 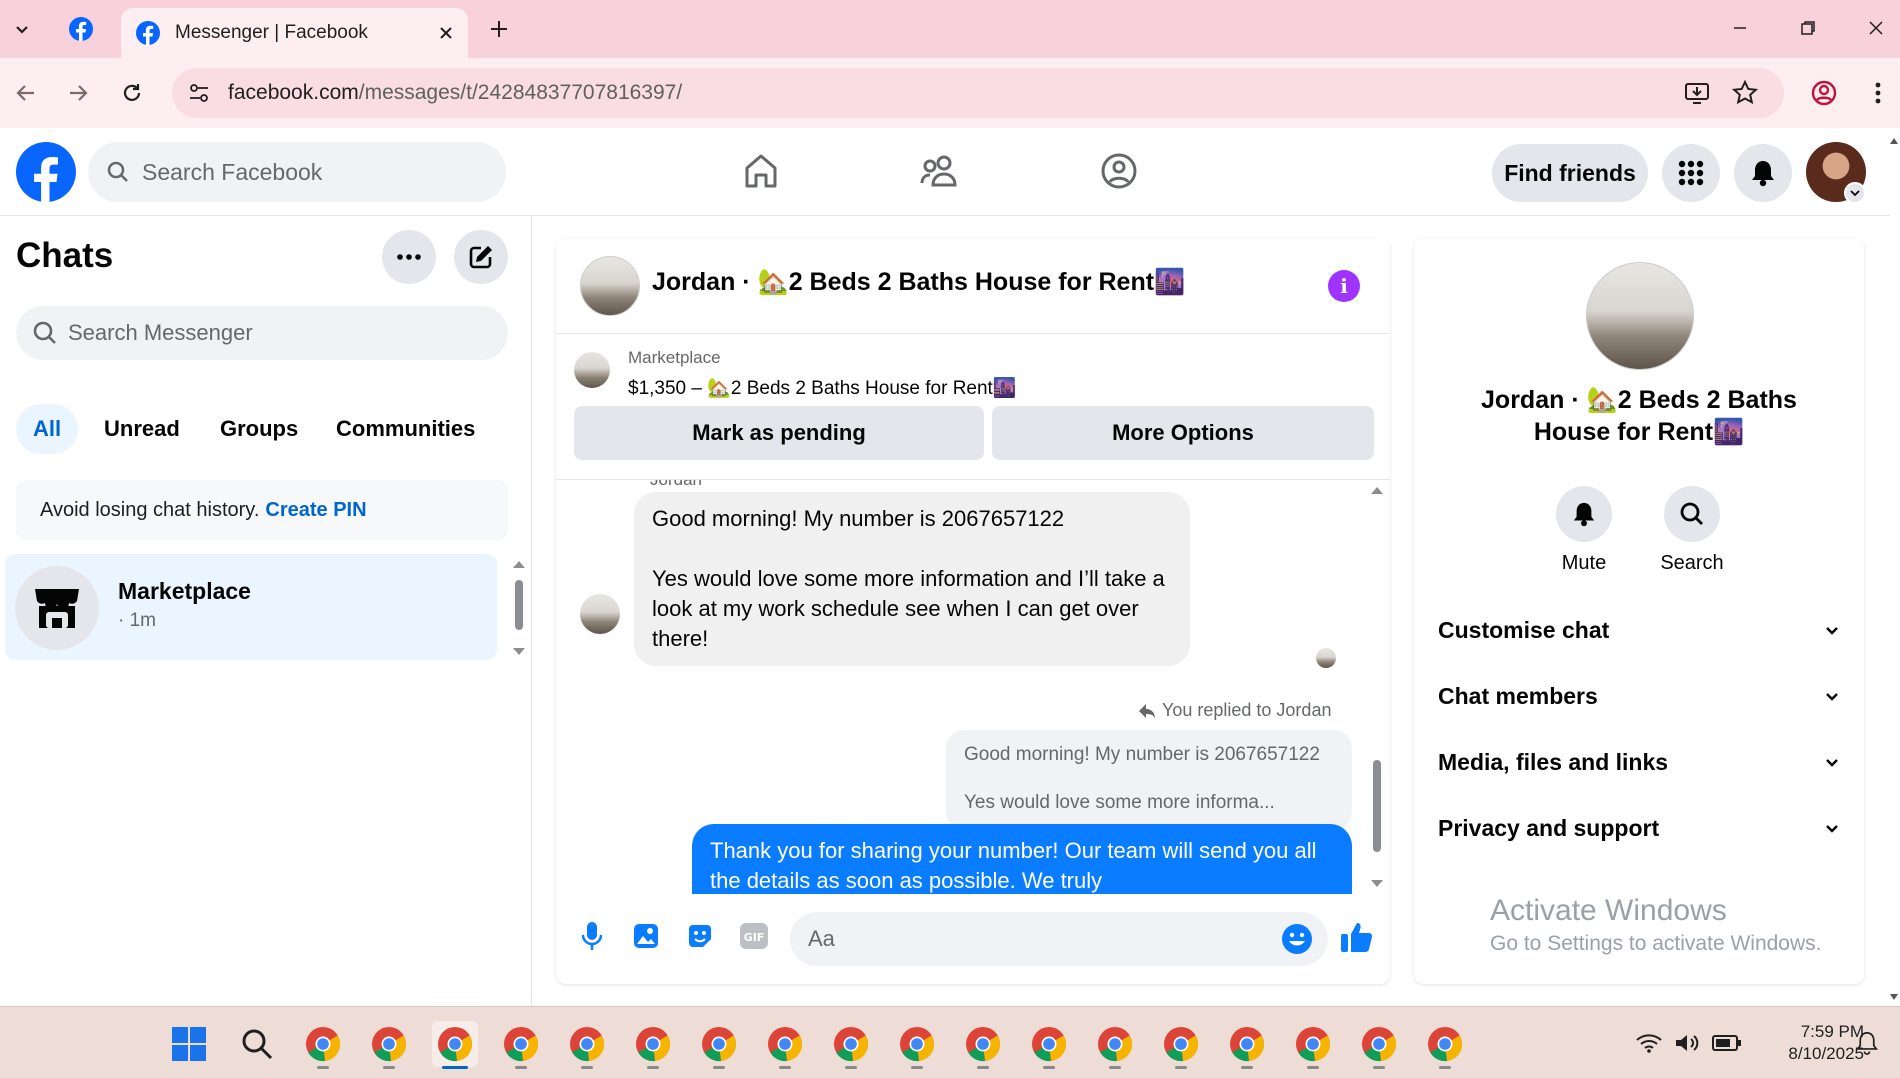 What do you see at coordinates (1692, 514) in the screenshot?
I see `search-icon` at bounding box center [1692, 514].